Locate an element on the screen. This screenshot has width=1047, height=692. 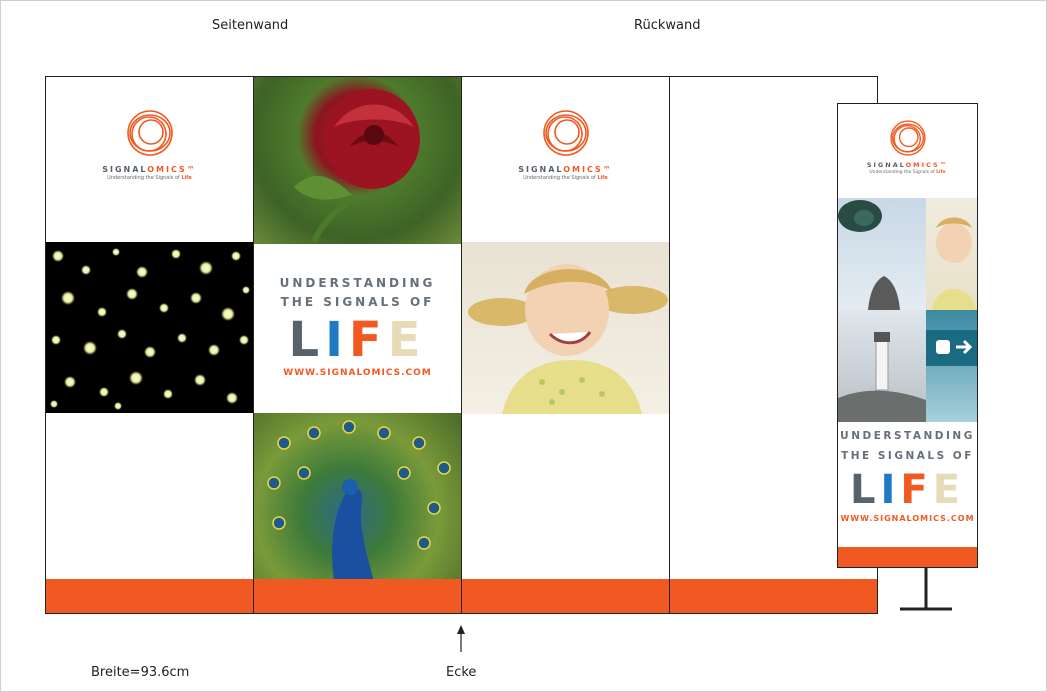
width-label: Breite=93.6cm is located at coordinates (140, 672).